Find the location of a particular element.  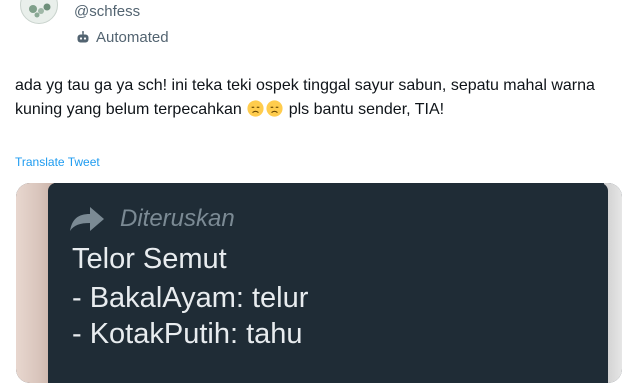

forward-arrow-icon is located at coordinates (87, 219).